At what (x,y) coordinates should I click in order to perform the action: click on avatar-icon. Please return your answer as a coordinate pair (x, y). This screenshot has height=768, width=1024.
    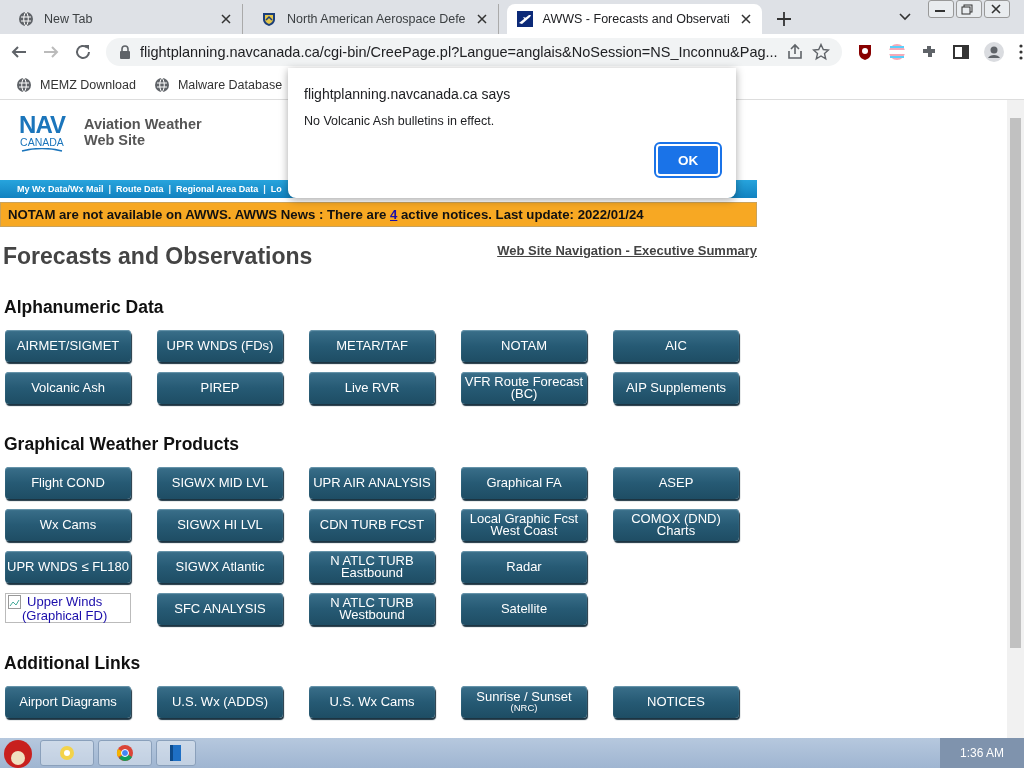
    Looking at the image, I should click on (993, 52).